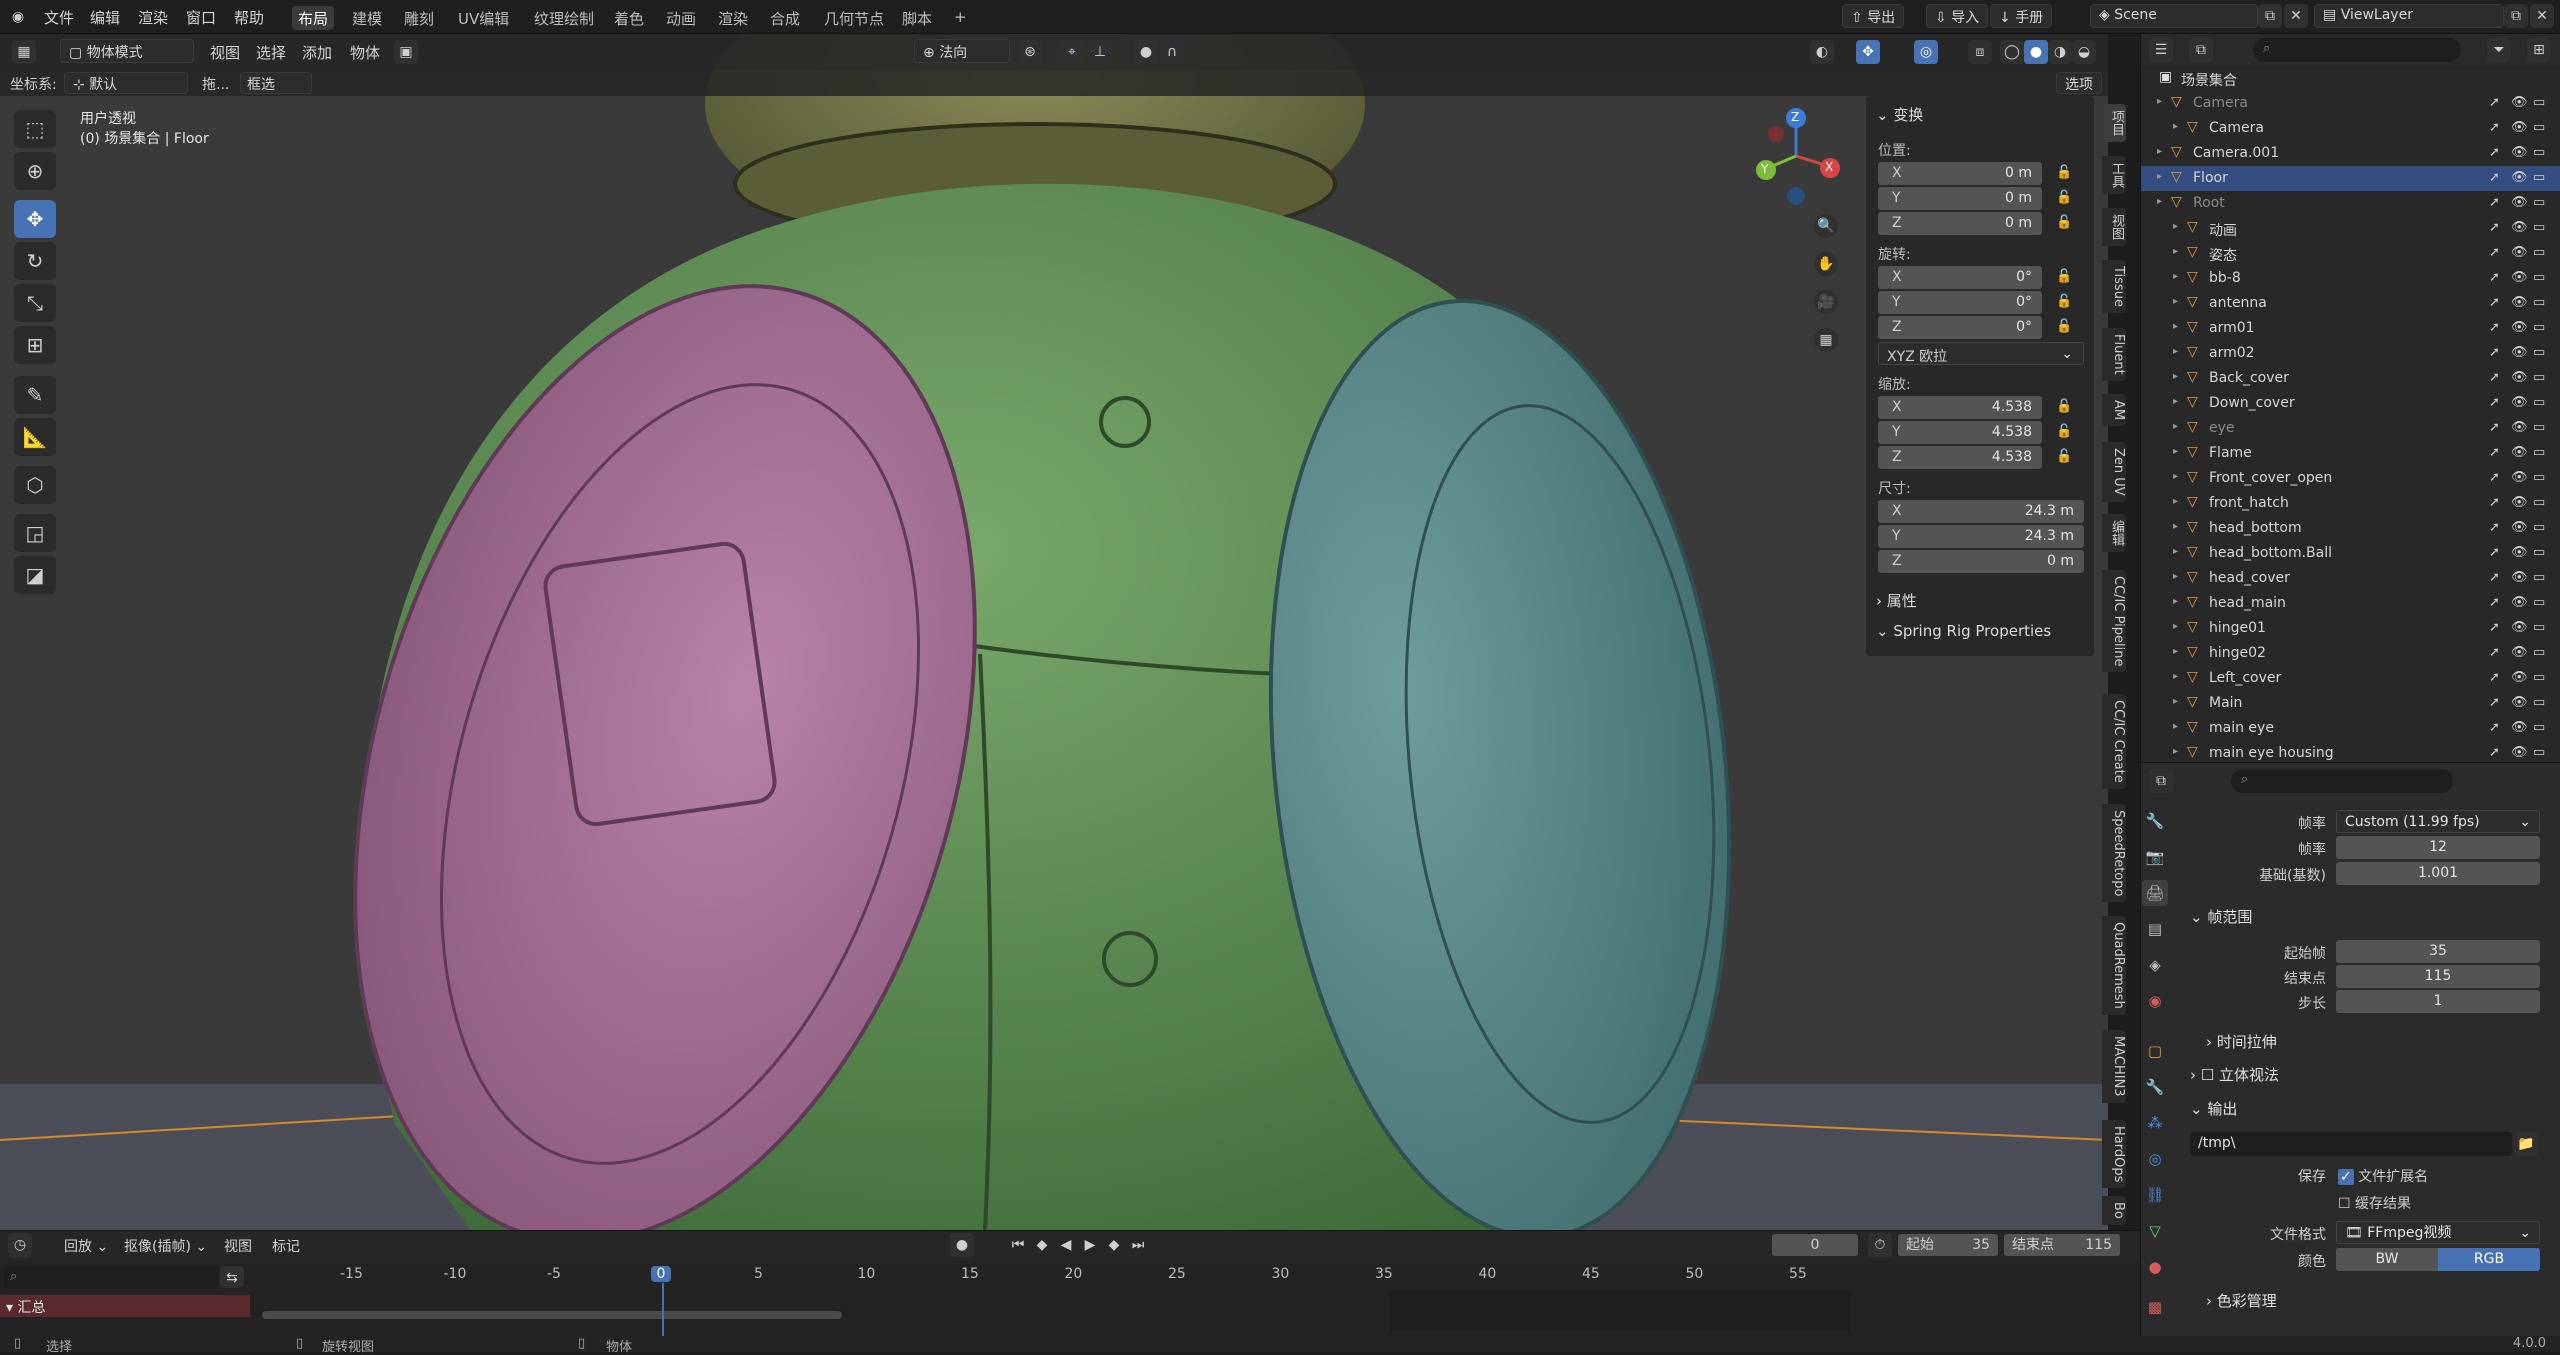 The height and width of the screenshot is (1355, 2560). What do you see at coordinates (1960, 198) in the screenshot?
I see `location-y-field: Y 0 m` at bounding box center [1960, 198].